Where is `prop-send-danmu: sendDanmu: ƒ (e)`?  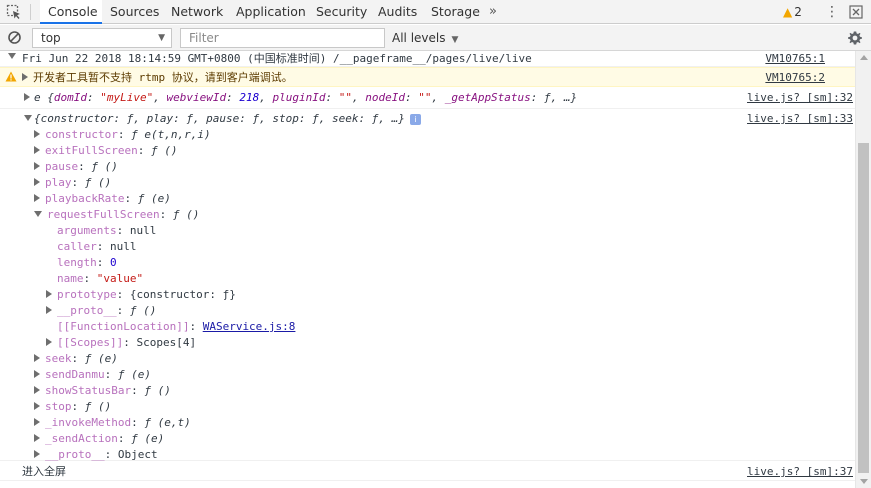 prop-send-danmu: sendDanmu: ƒ (e) is located at coordinates (92, 375).